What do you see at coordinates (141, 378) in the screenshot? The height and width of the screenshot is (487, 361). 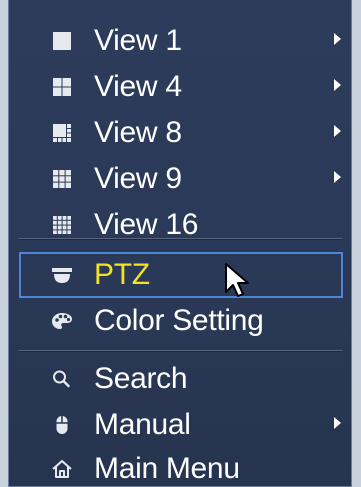 I see `menu-item-label: Search` at bounding box center [141, 378].